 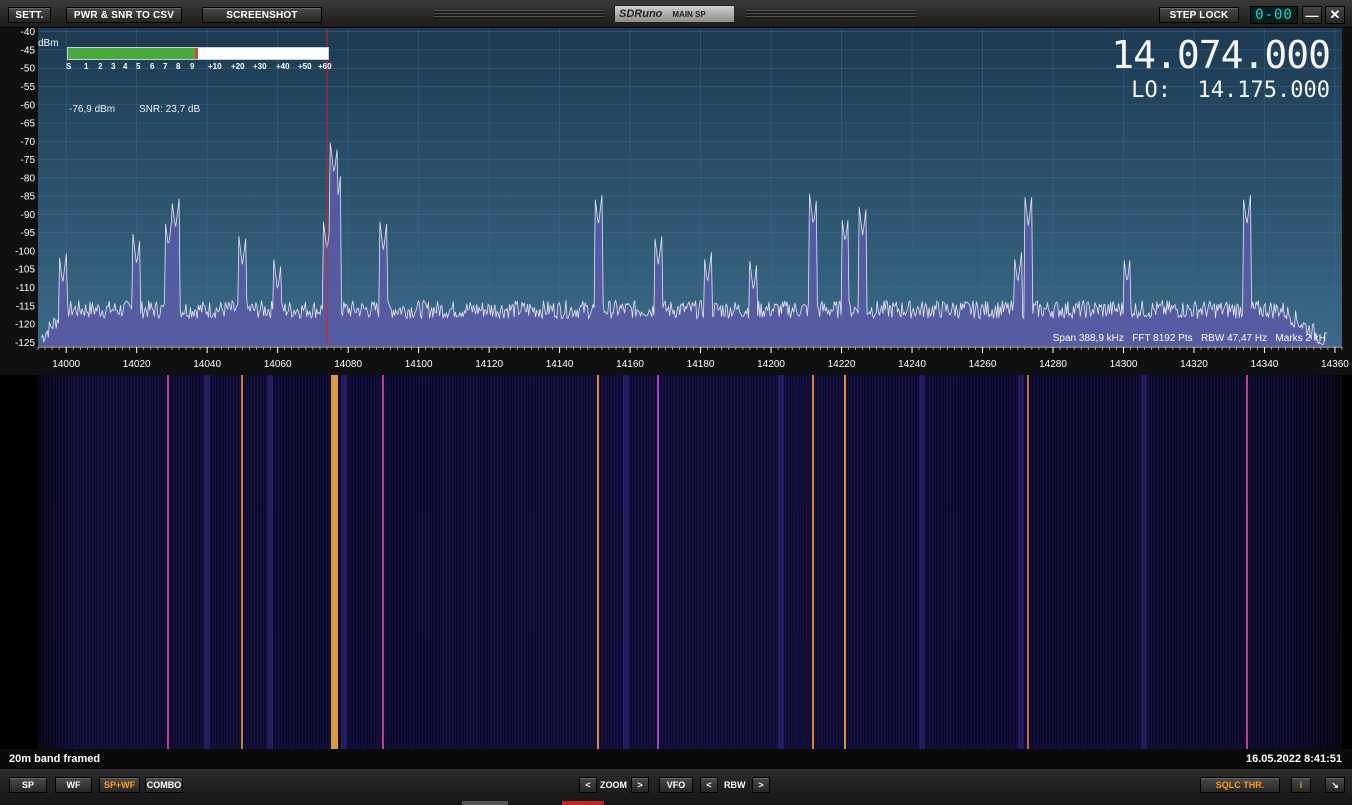 What do you see at coordinates (86, 66) in the screenshot?
I see `s-meter-scale-label: 1` at bounding box center [86, 66].